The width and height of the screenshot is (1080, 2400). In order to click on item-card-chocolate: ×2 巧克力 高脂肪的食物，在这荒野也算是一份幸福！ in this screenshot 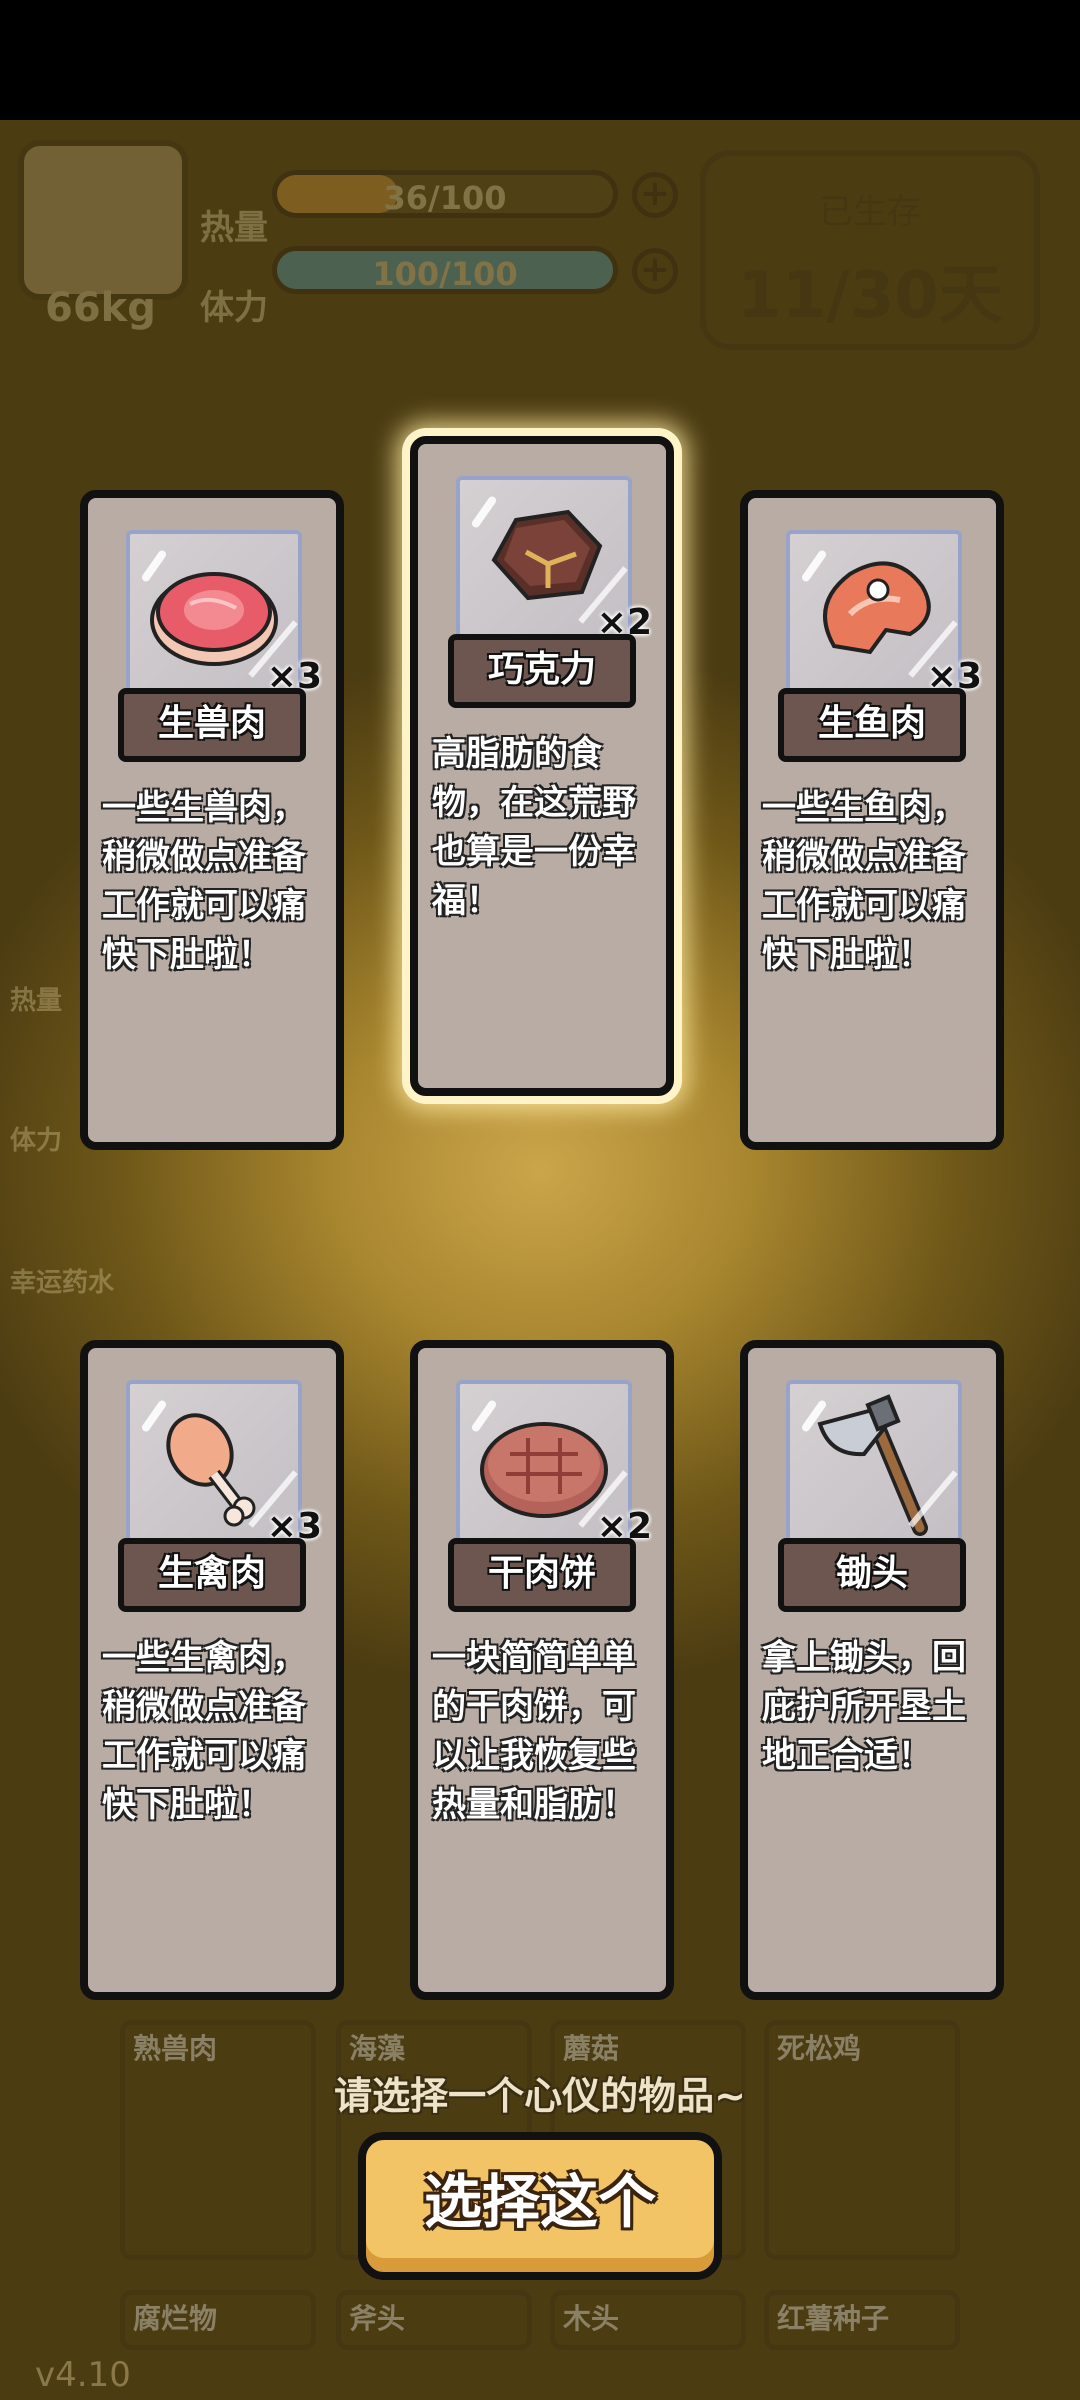, I will do `click(542, 766)`.